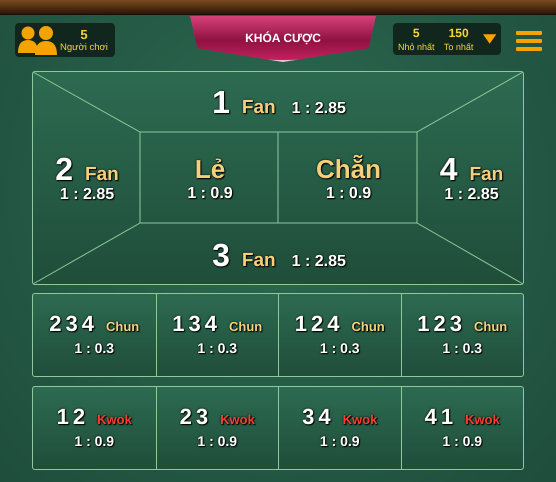  Describe the element at coordinates (73, 417) in the screenshot. I see `bet-number: 12` at that location.